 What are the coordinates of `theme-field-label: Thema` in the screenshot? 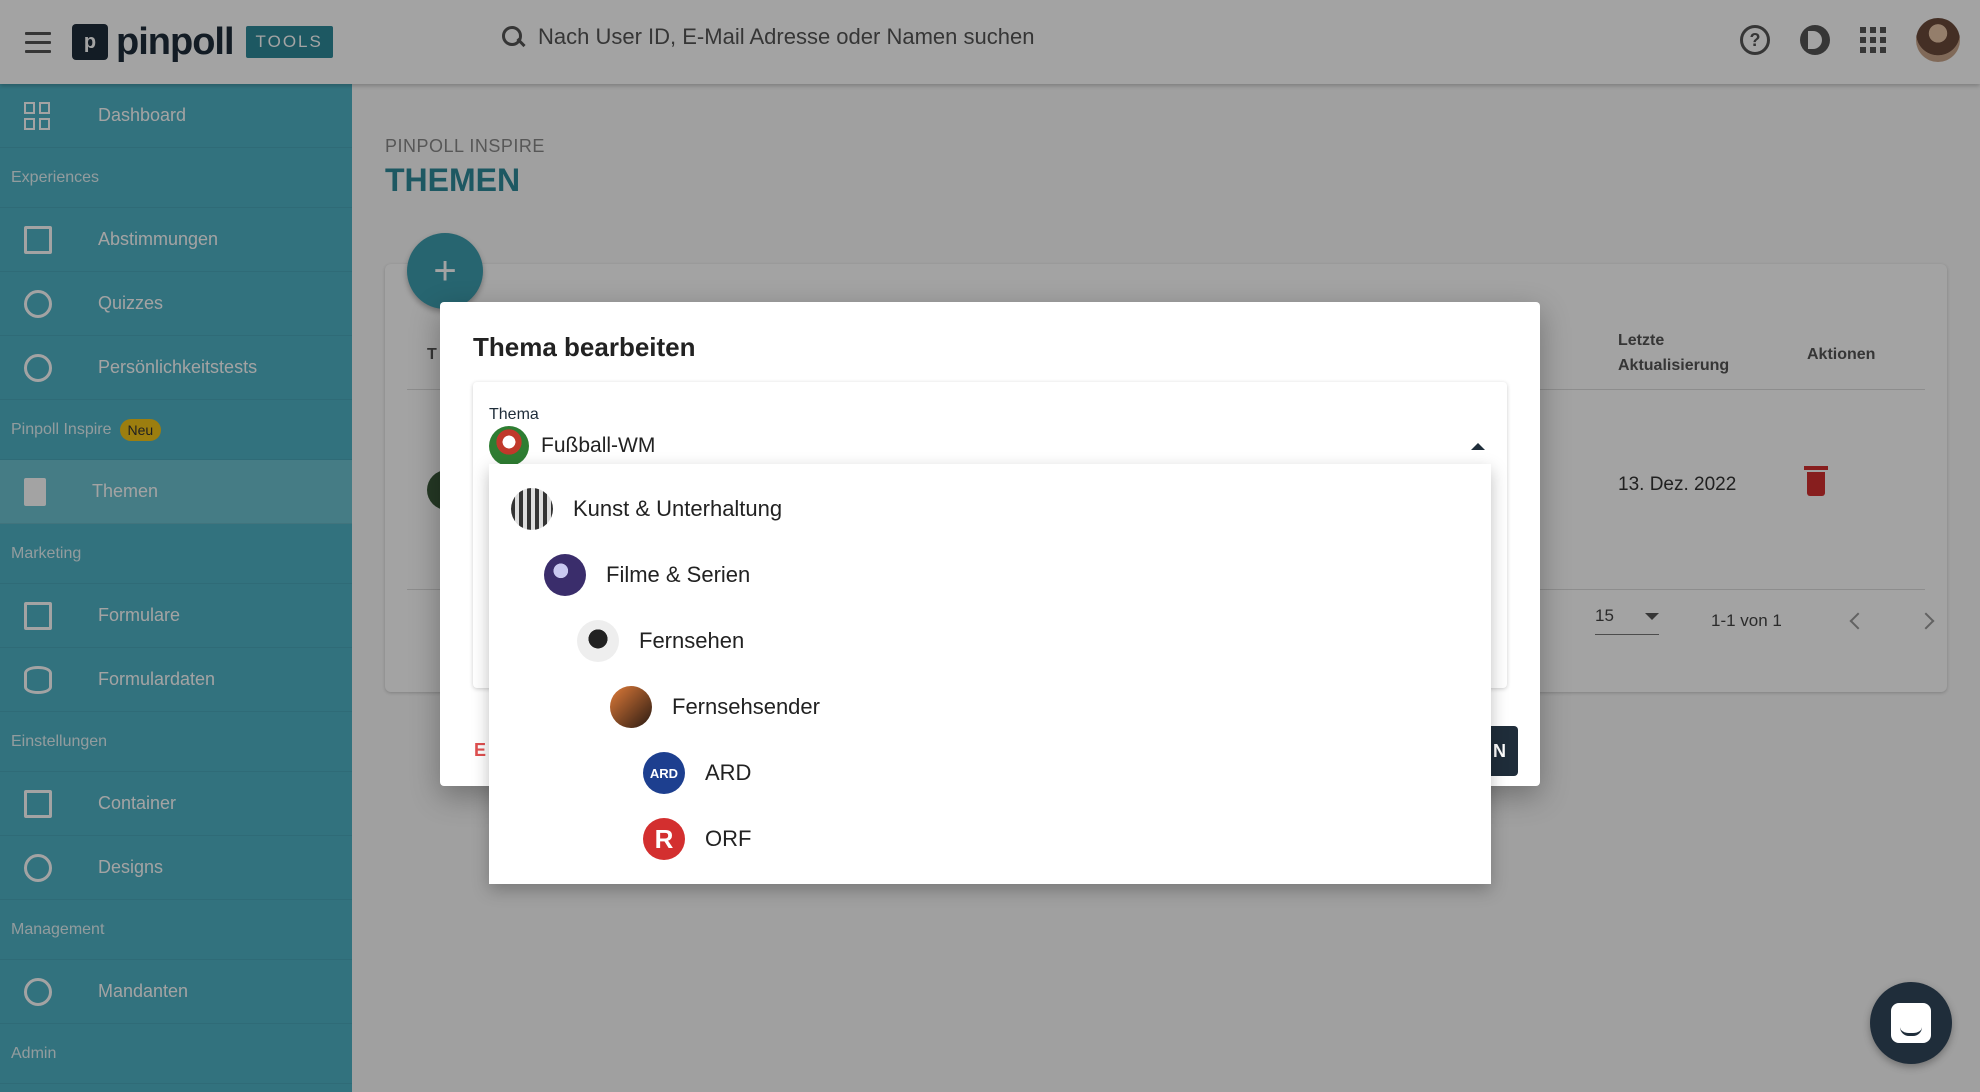 It's located at (514, 414).